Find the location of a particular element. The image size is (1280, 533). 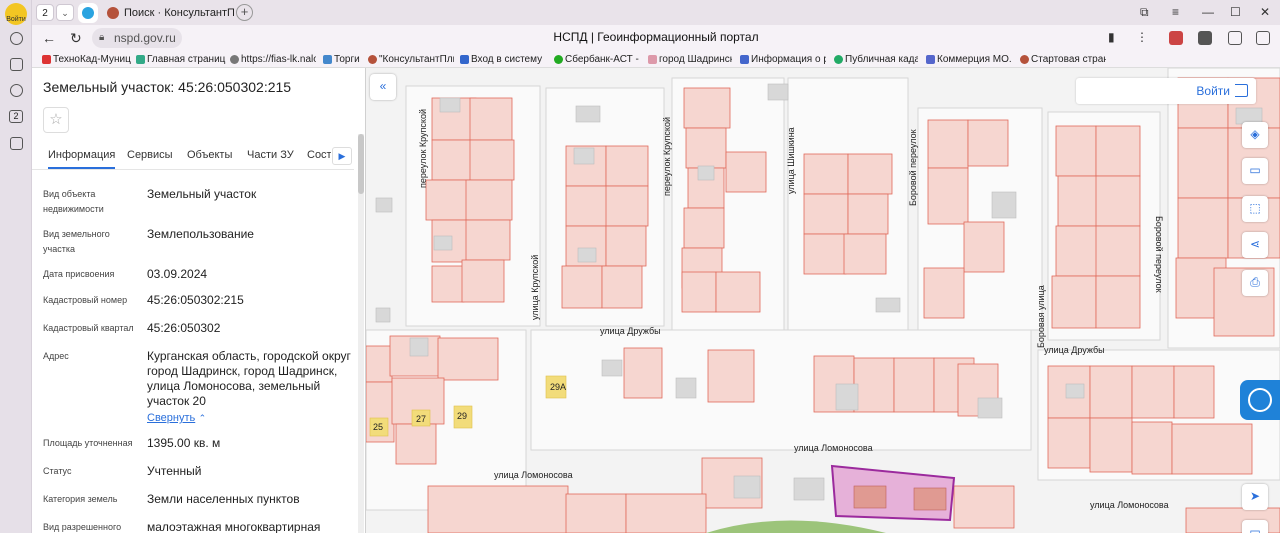

share-icon is located at coordinates (1235, 38).